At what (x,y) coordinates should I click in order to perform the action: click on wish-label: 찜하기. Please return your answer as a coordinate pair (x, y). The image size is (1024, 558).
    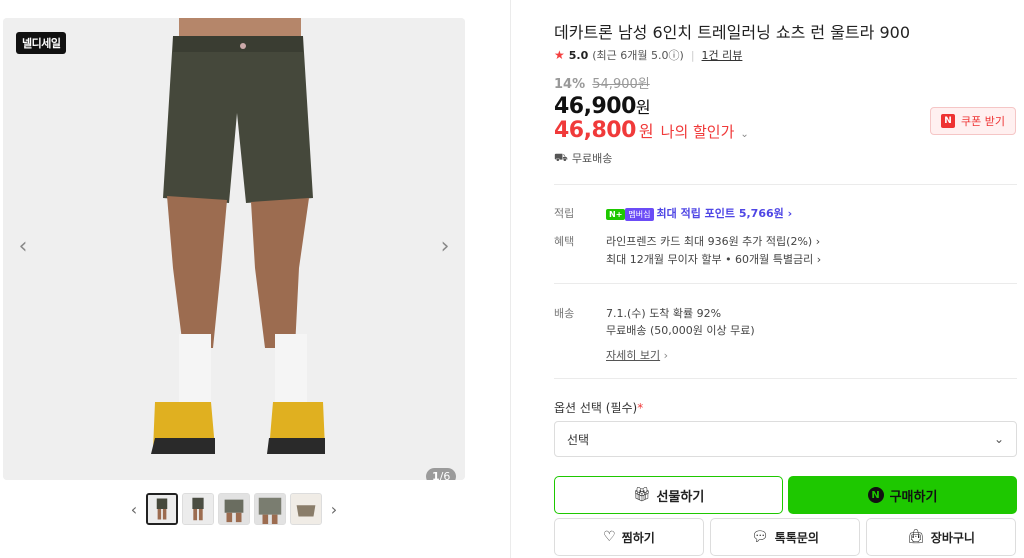
    Looking at the image, I should click on (638, 537).